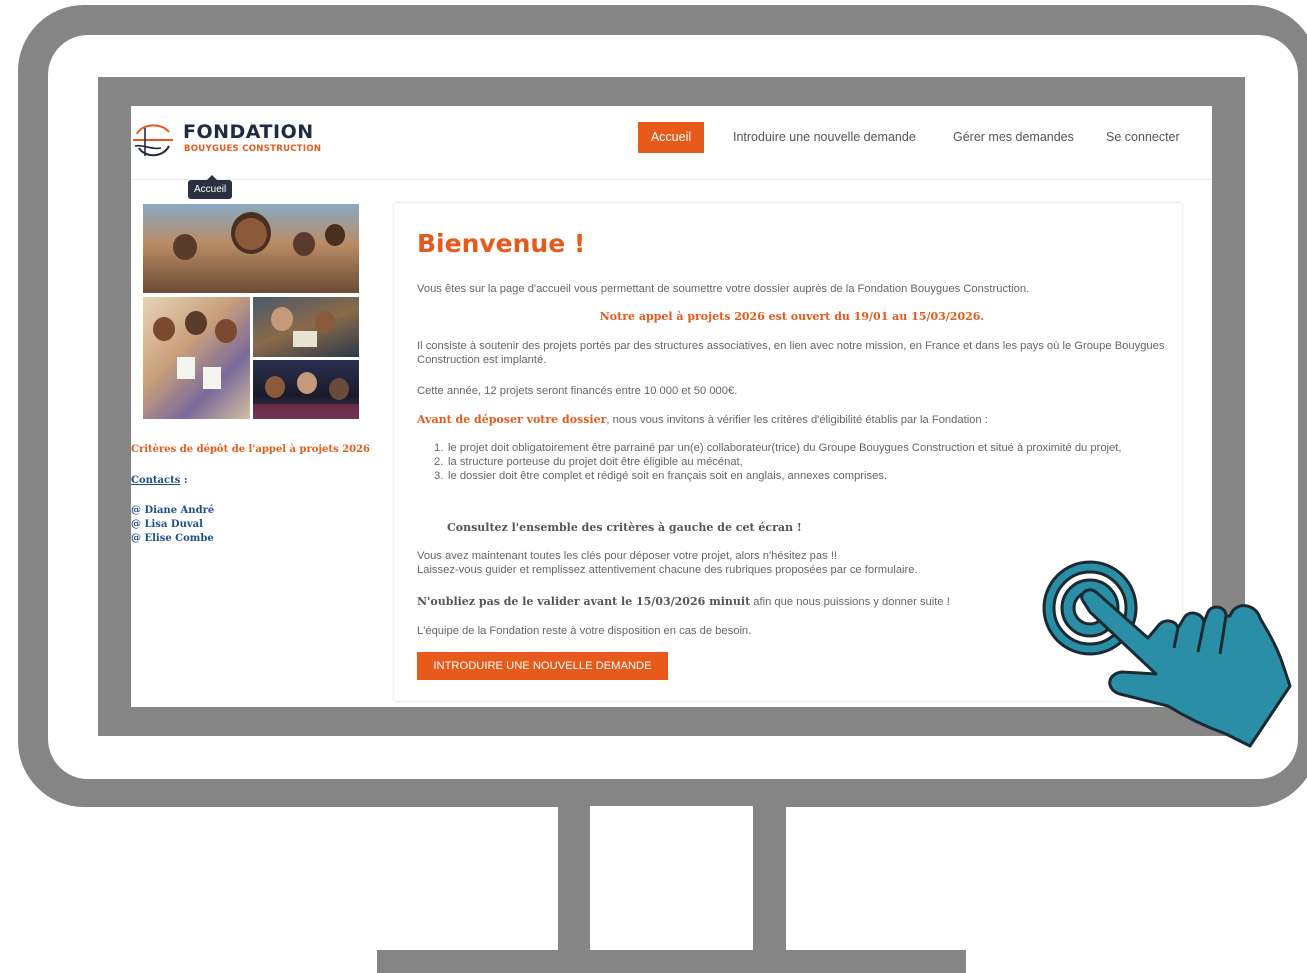  What do you see at coordinates (251, 248) in the screenshot?
I see `children-running-photo` at bounding box center [251, 248].